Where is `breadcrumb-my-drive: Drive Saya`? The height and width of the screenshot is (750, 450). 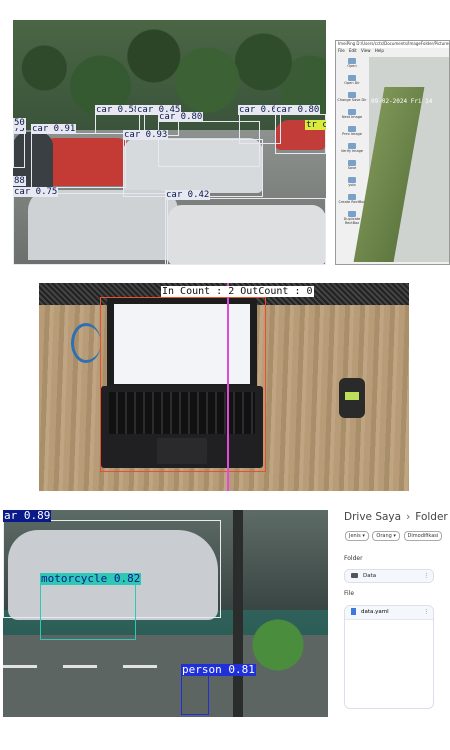 breadcrumb-my-drive: Drive Saya is located at coordinates (372, 517).